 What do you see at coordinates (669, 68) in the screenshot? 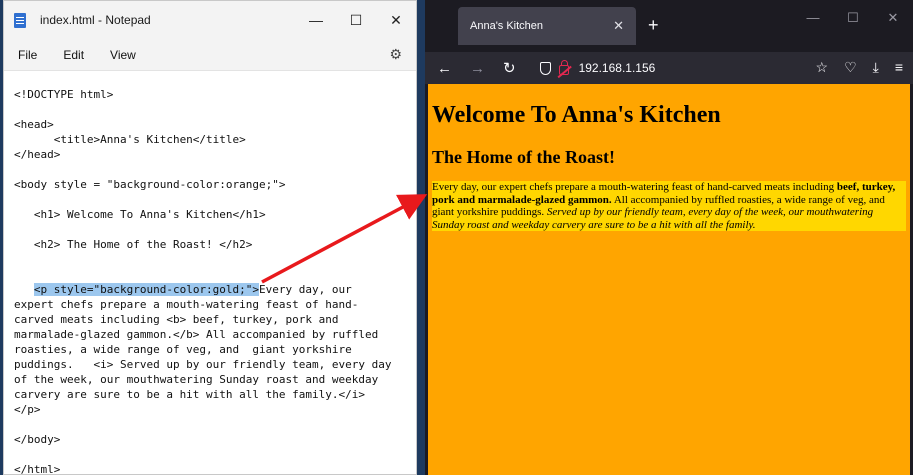
I see `browser-navbar: ← → ↻ 192.168.1.156 ☆ ♡ ⤓ ≡` at bounding box center [669, 68].